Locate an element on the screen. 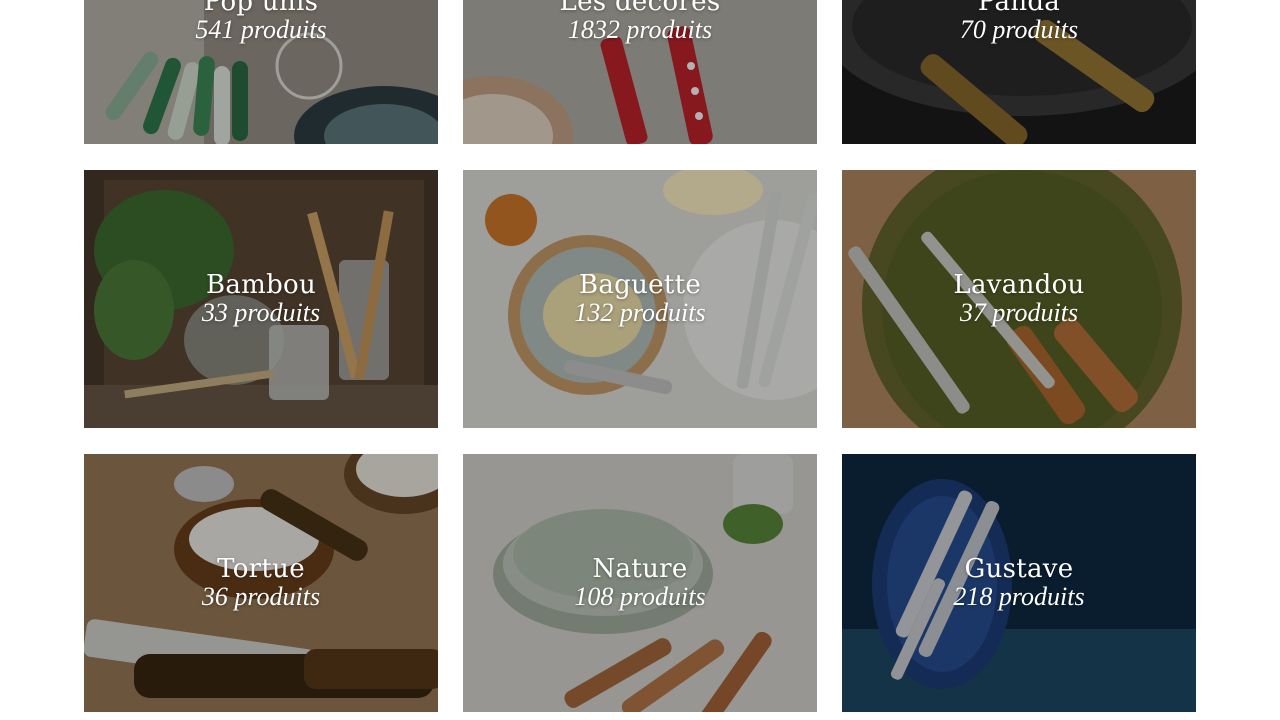  collection-card-baguette: Baguette 132 produits is located at coordinates (640, 299).